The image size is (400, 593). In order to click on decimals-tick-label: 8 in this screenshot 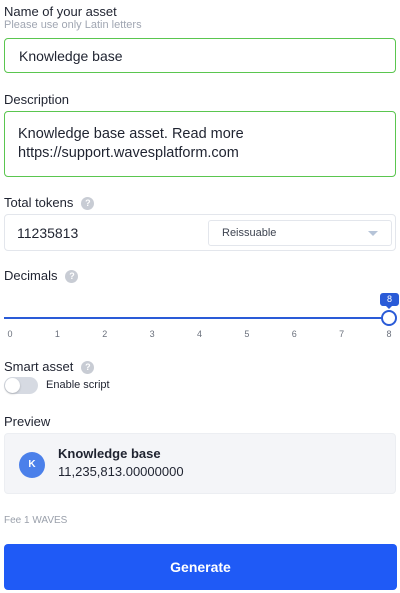, I will do `click(389, 334)`.